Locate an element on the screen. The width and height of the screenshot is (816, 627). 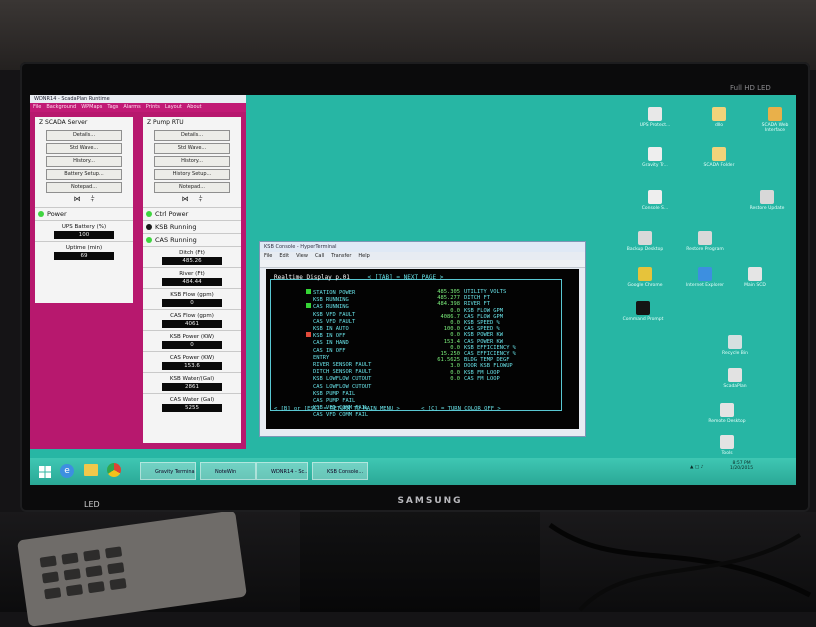
cables is located at coordinates (680, 567).